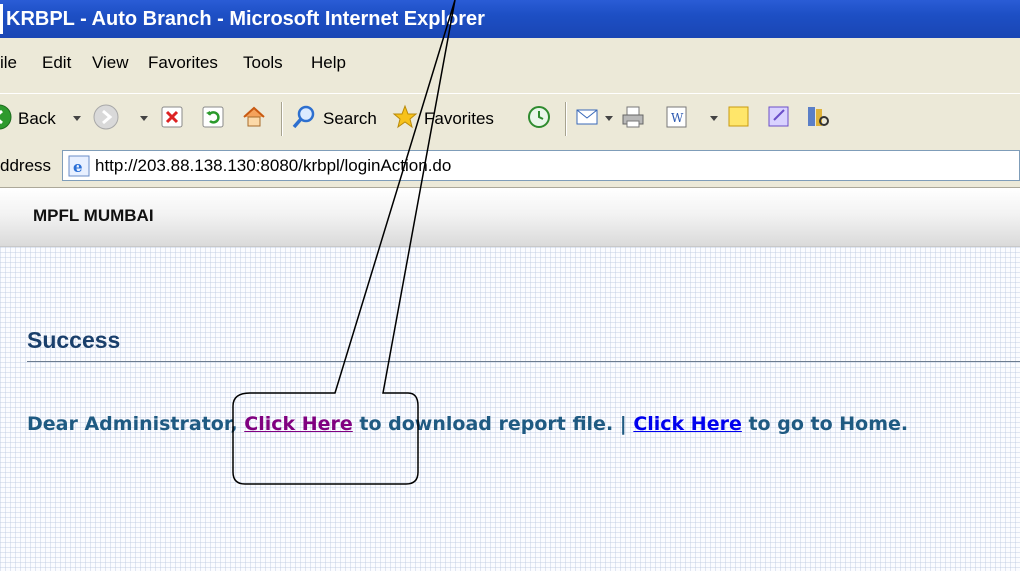  I want to click on refresh-icon, so click(213, 119).